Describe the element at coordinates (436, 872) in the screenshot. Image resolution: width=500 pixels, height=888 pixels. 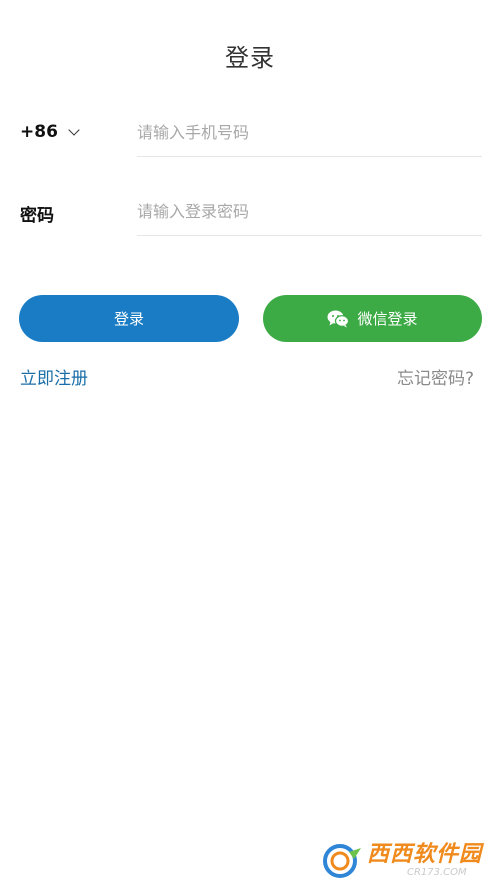
I see `watermark-subtext: CR173.COM` at that location.